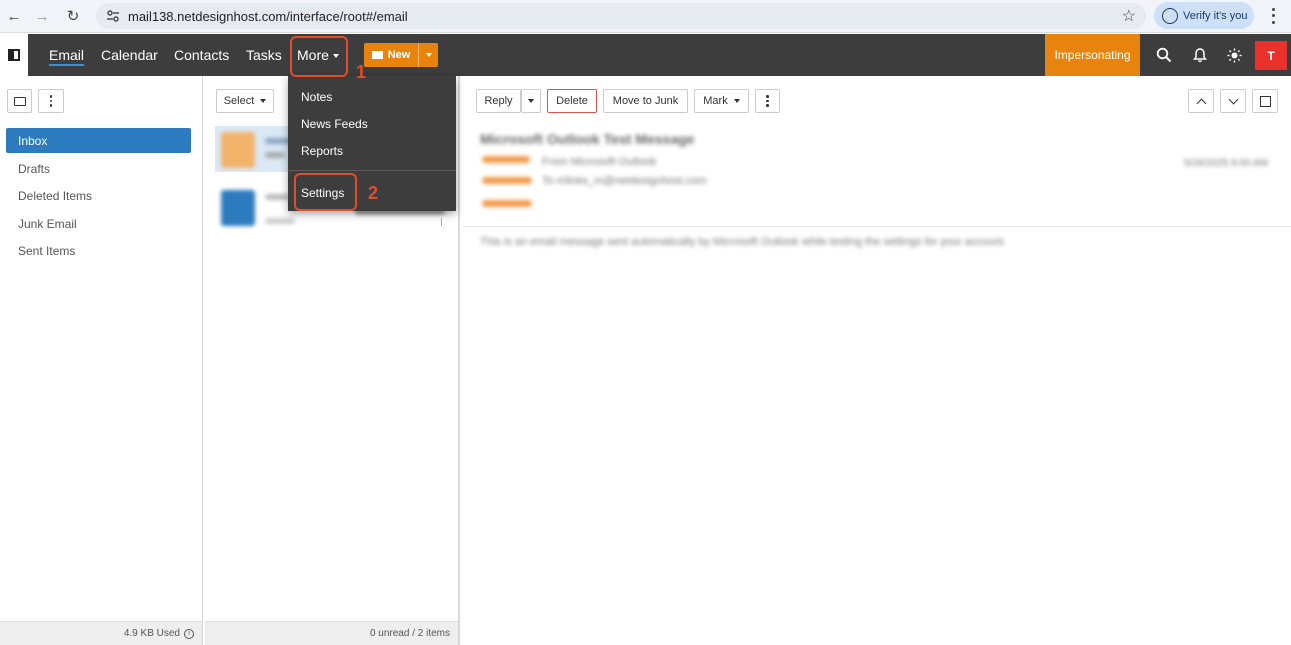  I want to click on move-to-junk-button: Move to Junk, so click(645, 101).